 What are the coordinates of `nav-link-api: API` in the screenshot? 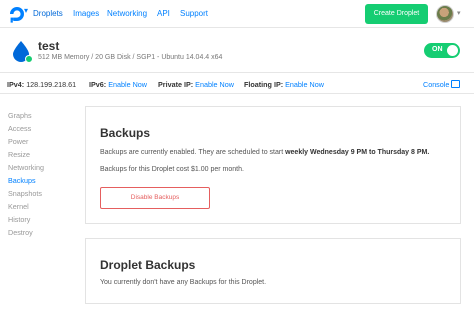 It's located at (163, 13).